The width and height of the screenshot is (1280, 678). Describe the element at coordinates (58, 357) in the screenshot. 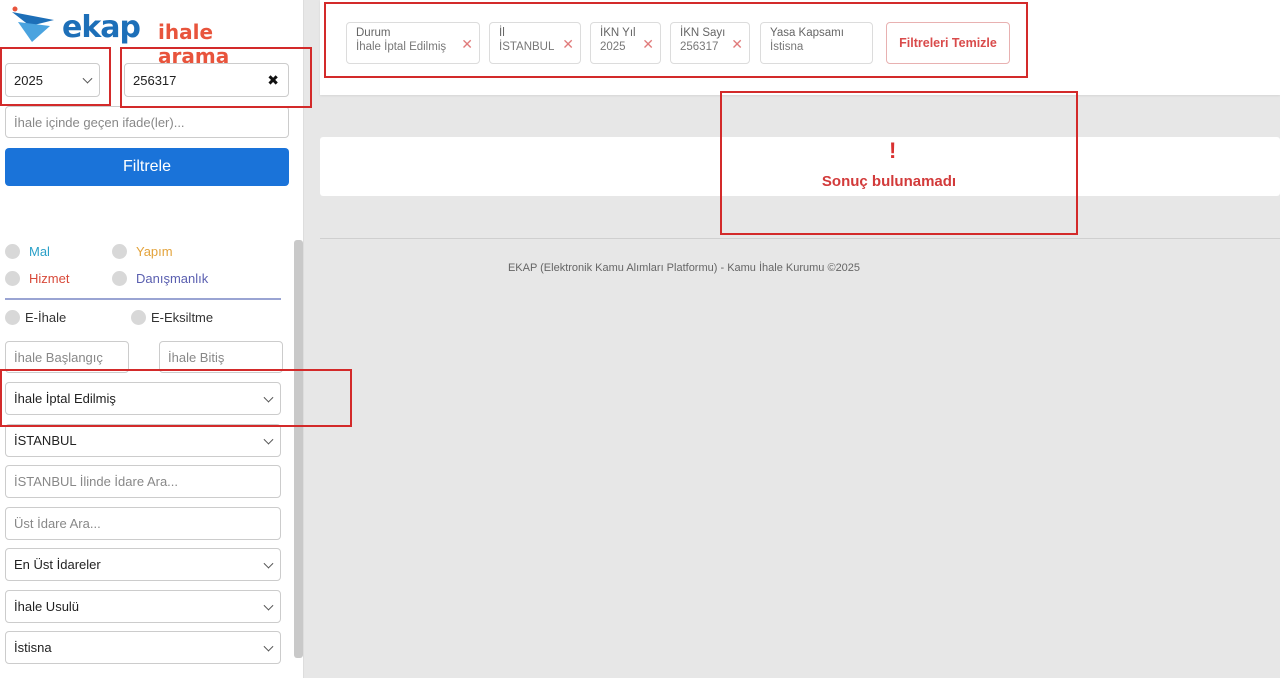

I see `start-date-placeholder: İhale Başlangıç` at that location.